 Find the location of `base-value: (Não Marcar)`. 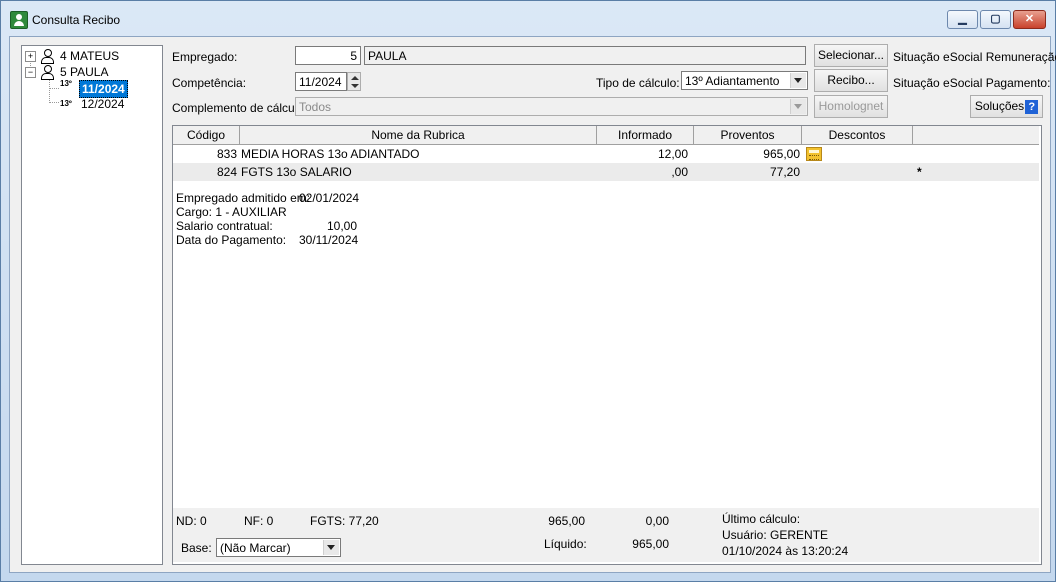

base-value: (Não Marcar) is located at coordinates (255, 548).